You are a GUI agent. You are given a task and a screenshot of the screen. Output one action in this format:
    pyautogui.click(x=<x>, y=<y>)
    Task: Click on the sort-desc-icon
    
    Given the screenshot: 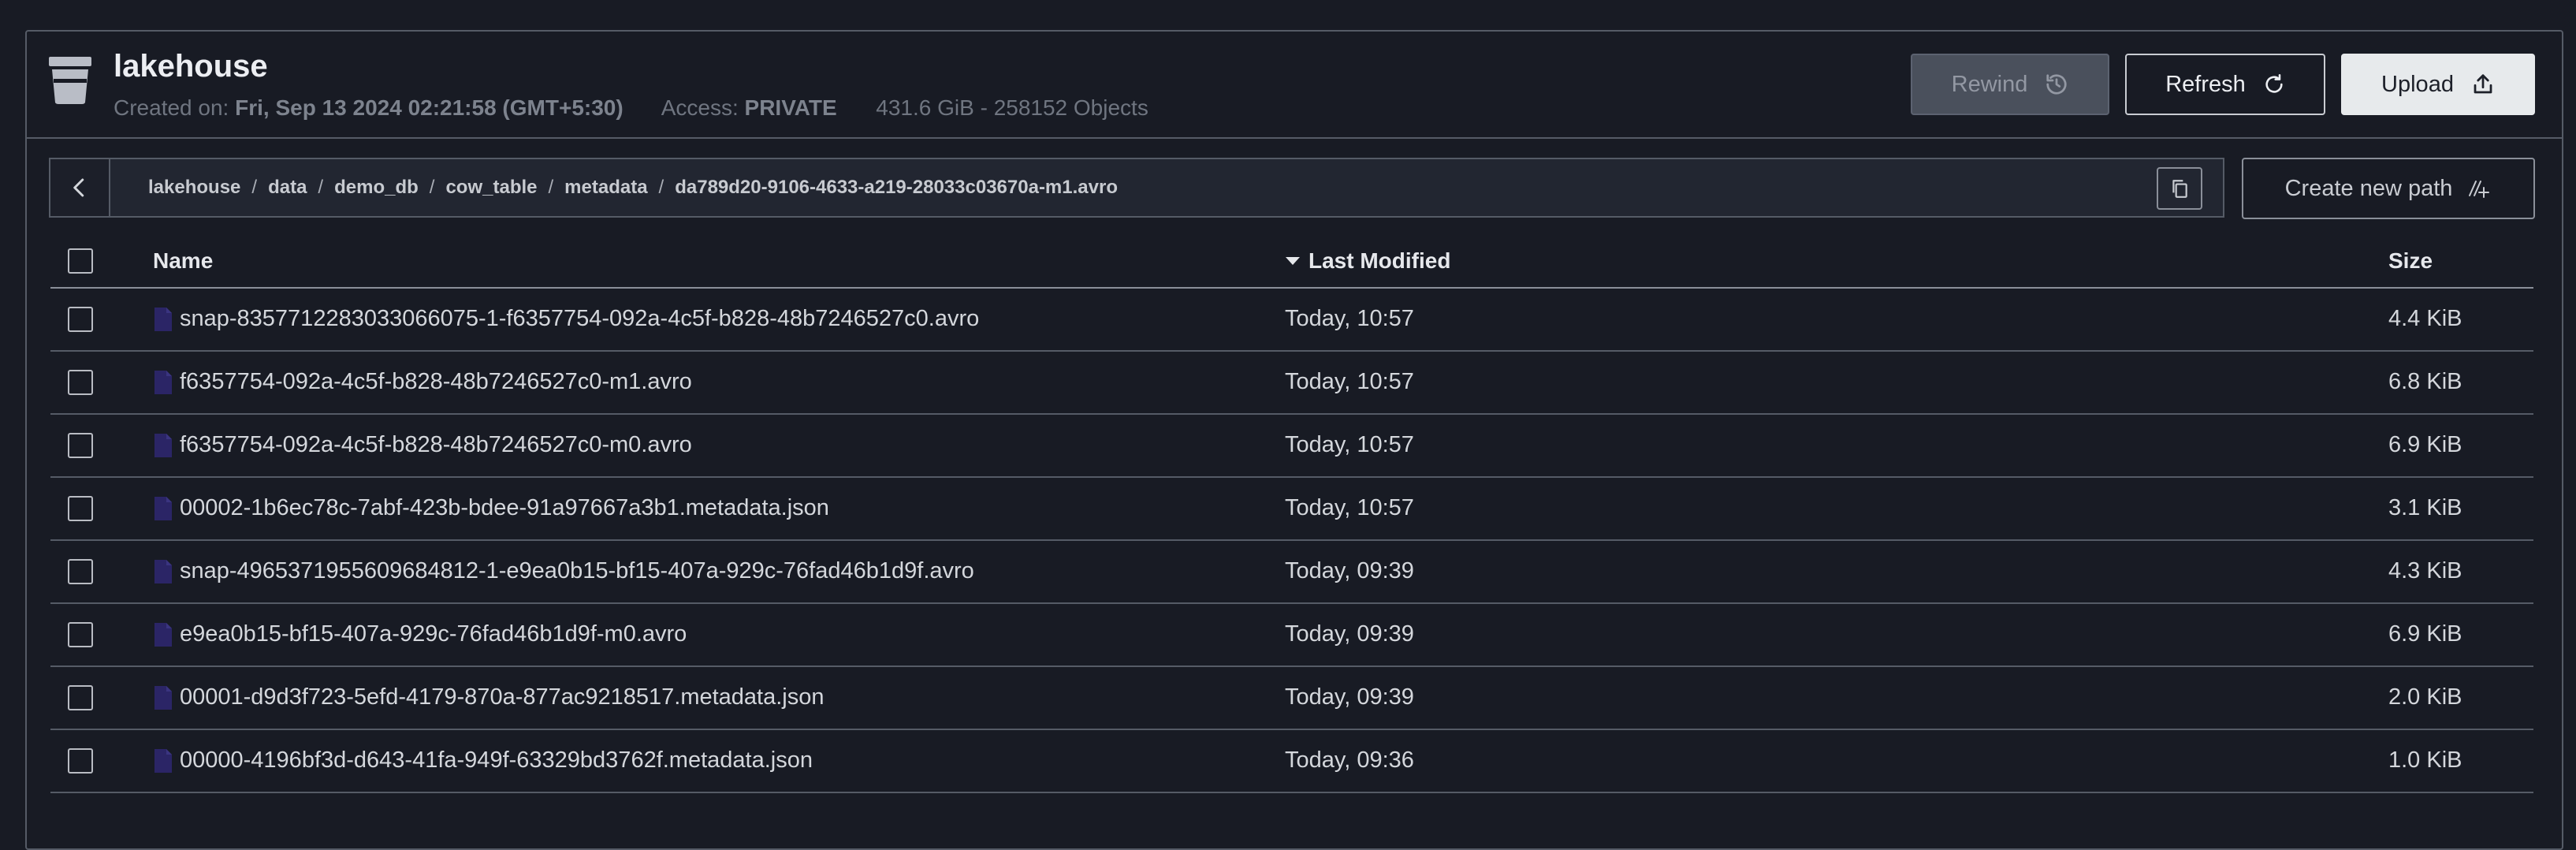 What is the action you would take?
    pyautogui.click(x=1293, y=261)
    